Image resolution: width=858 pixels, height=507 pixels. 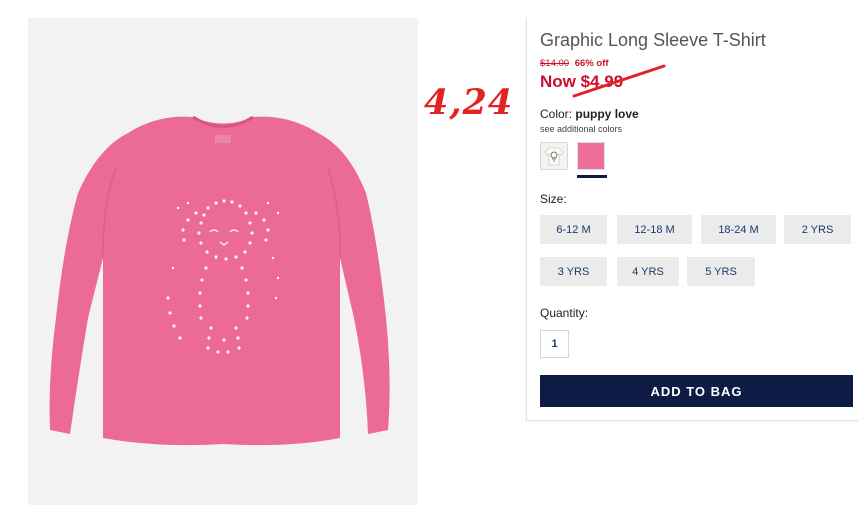 I want to click on size-button-12-18m: 12-18 M, so click(x=654, y=229).